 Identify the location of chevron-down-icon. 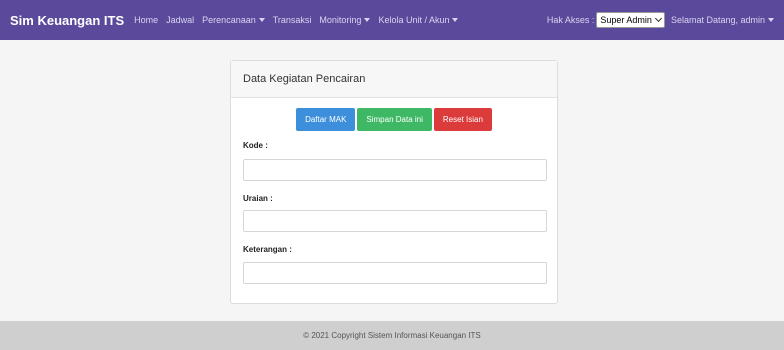
(658, 18).